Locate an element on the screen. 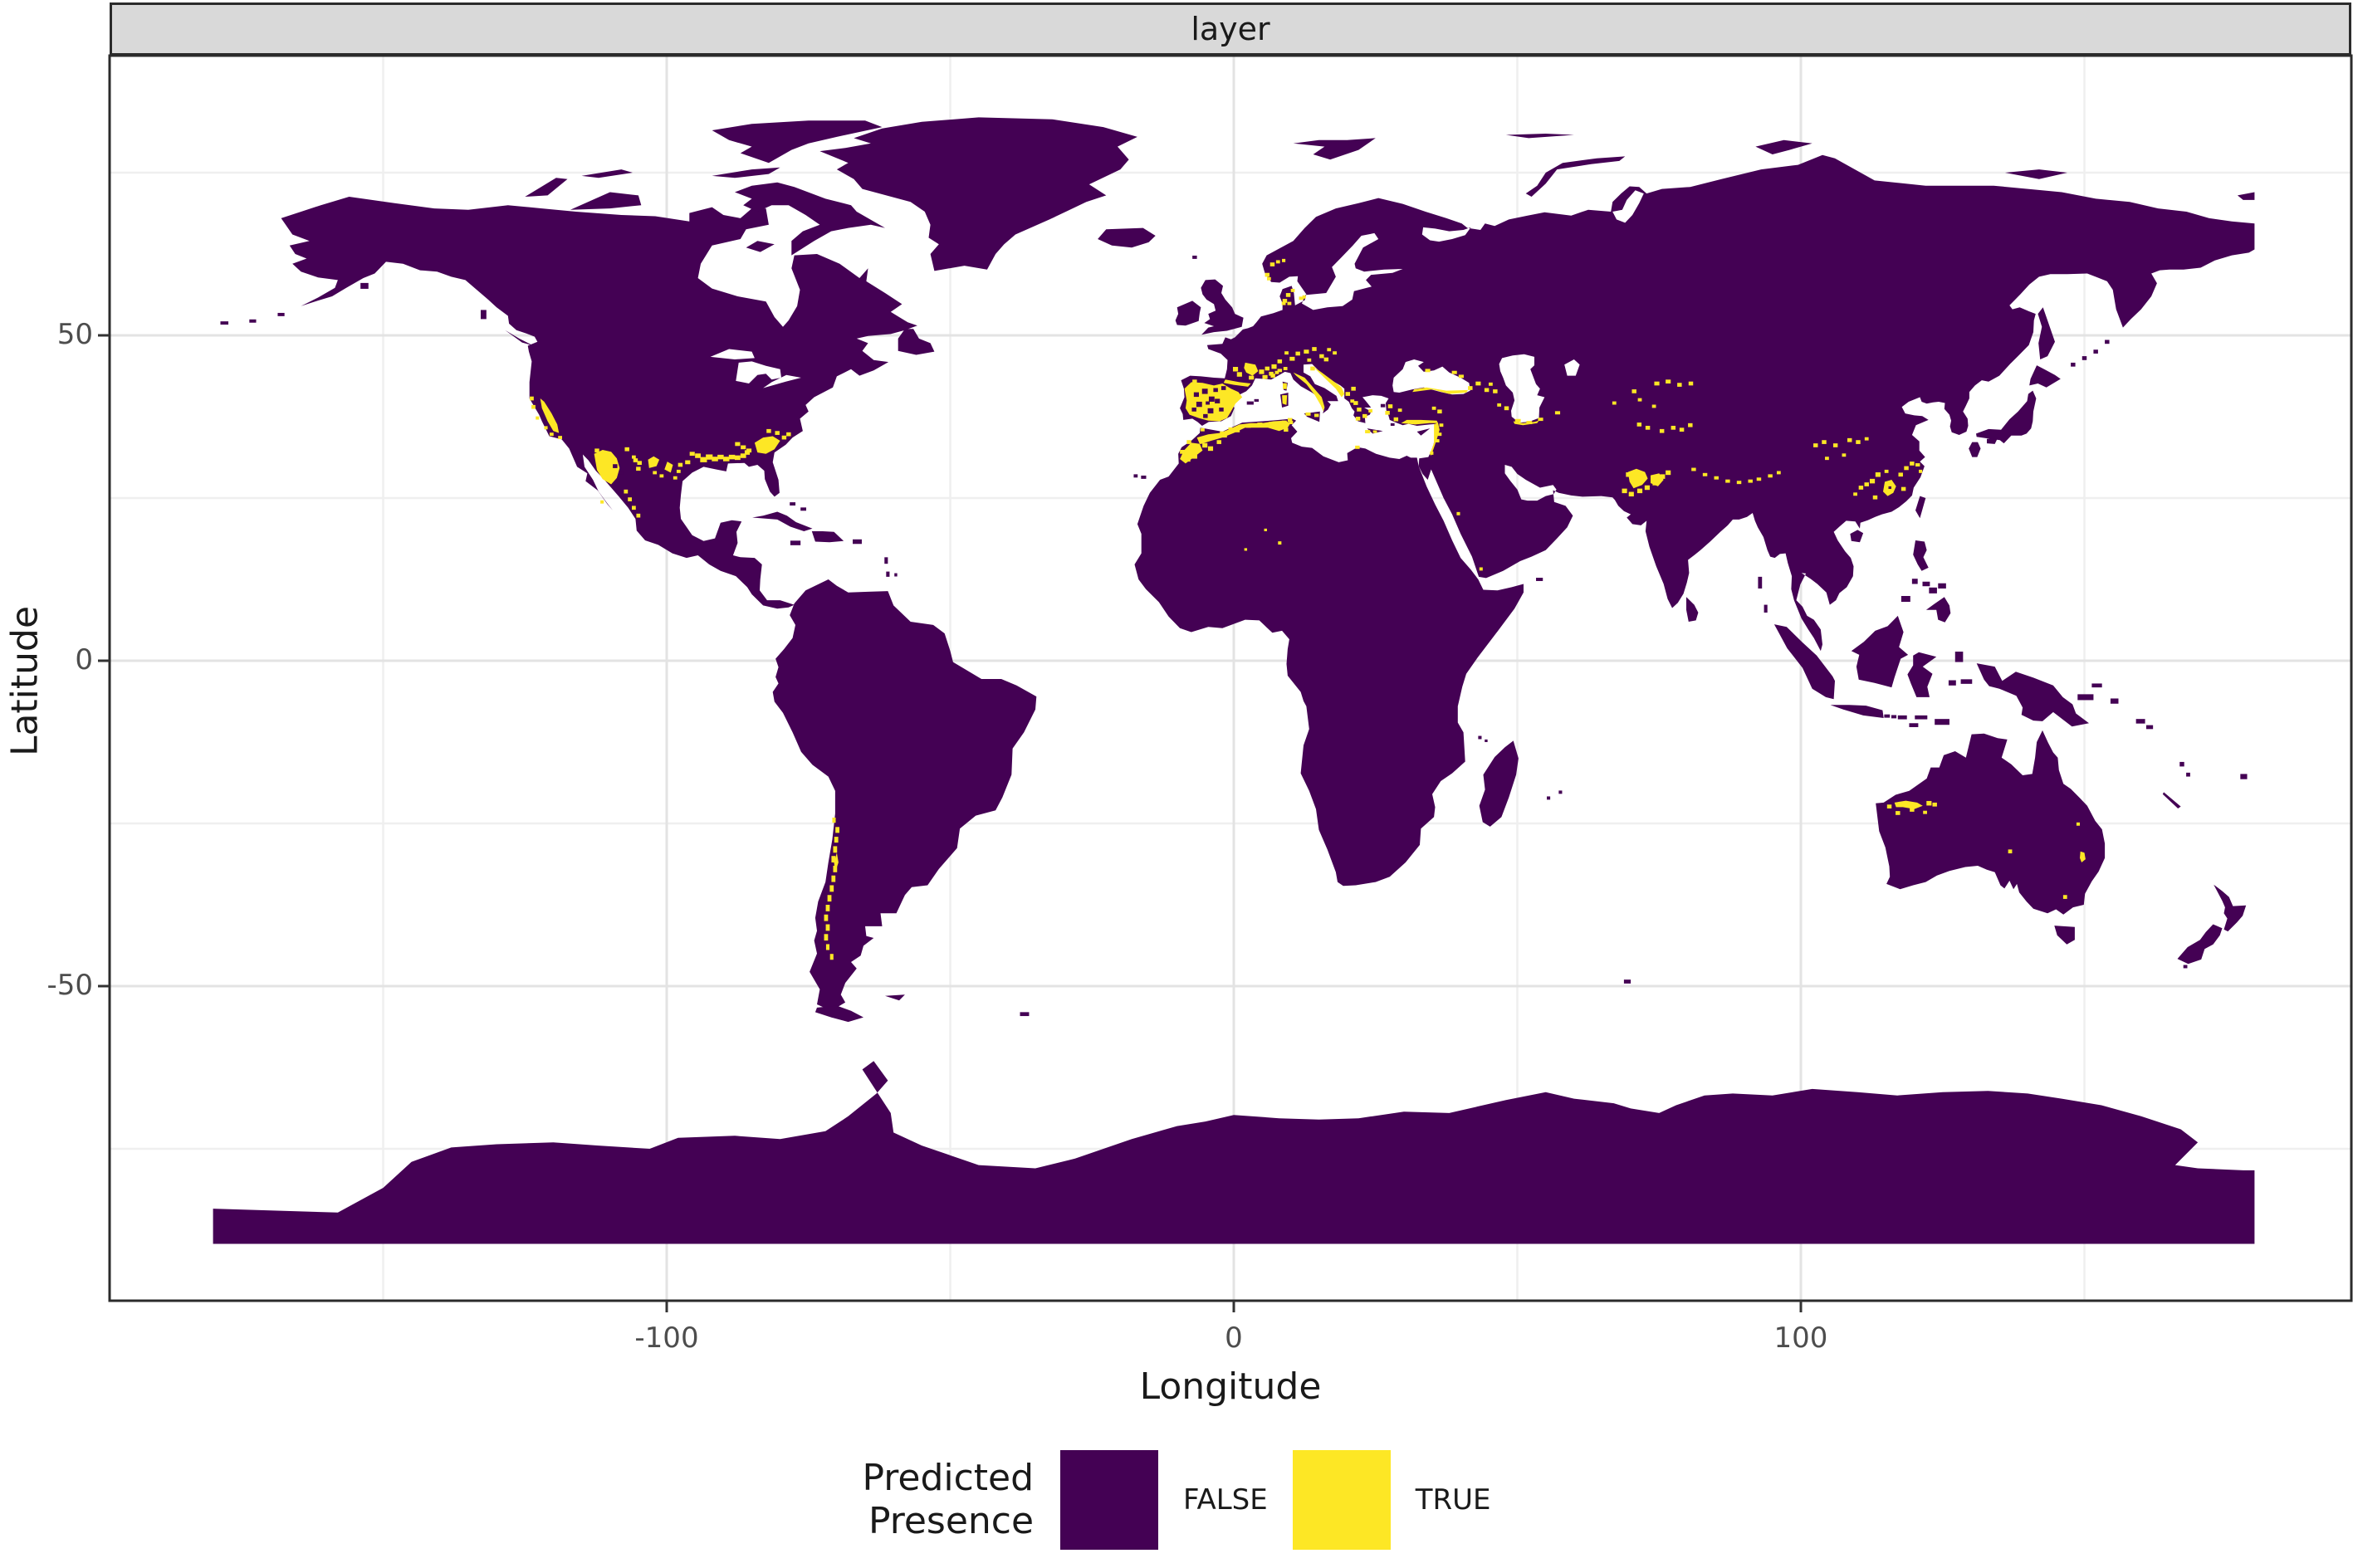 The width and height of the screenshot is (2353, 1568). y-axis-title: Latitude is located at coordinates (24, 681).